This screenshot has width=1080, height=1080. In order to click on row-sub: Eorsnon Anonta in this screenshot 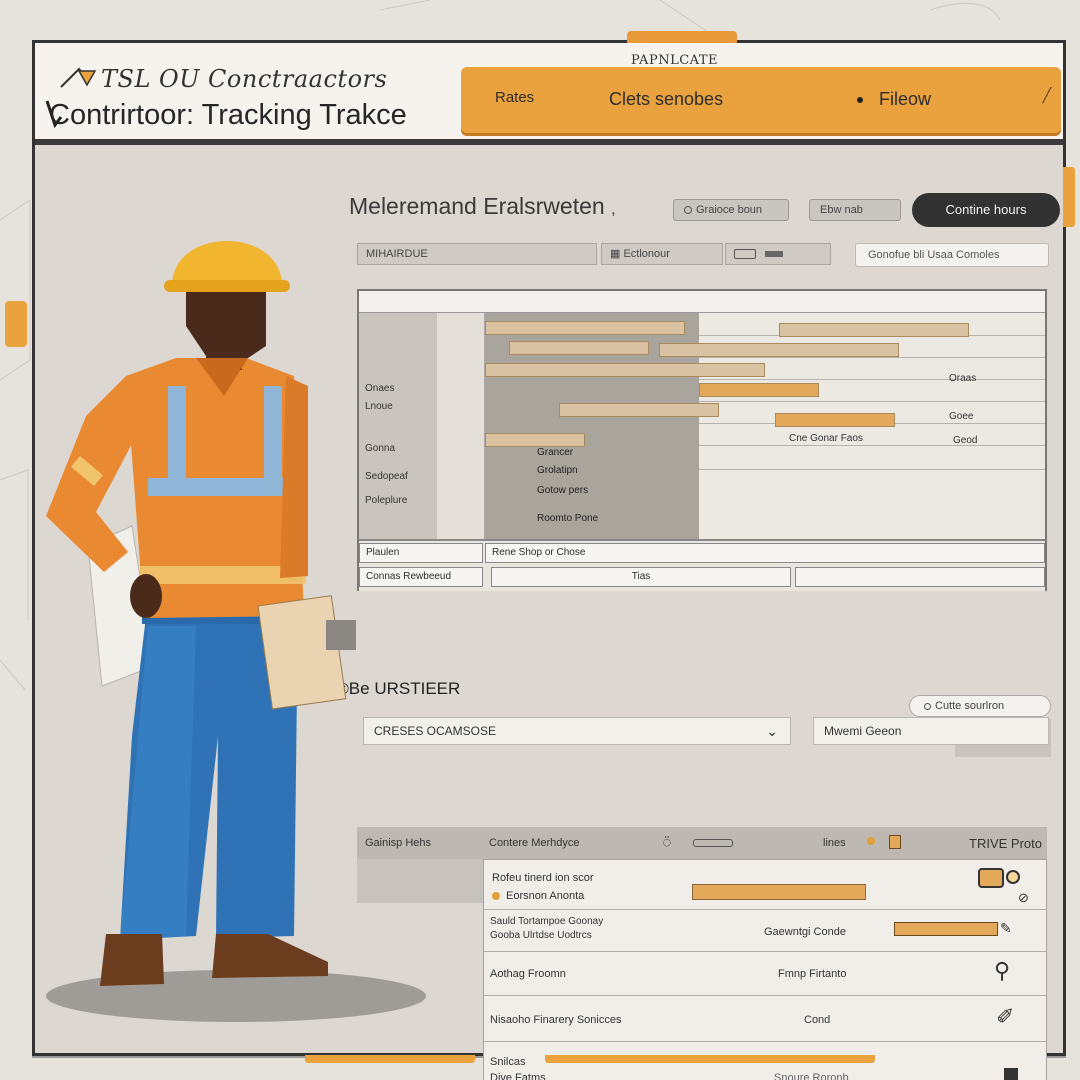, I will do `click(545, 896)`.